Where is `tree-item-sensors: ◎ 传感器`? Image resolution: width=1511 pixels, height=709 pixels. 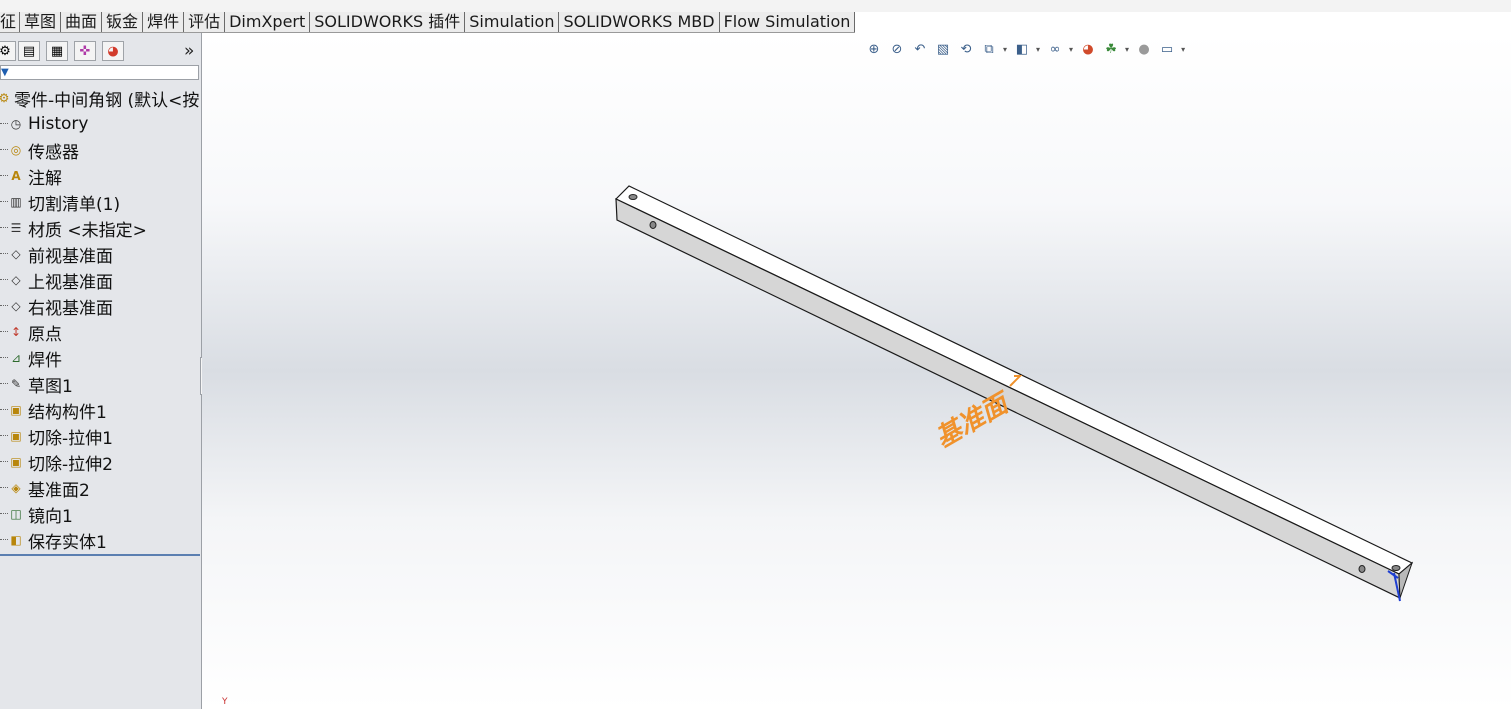 tree-item-sensors: ◎ 传感器 is located at coordinates (100, 150).